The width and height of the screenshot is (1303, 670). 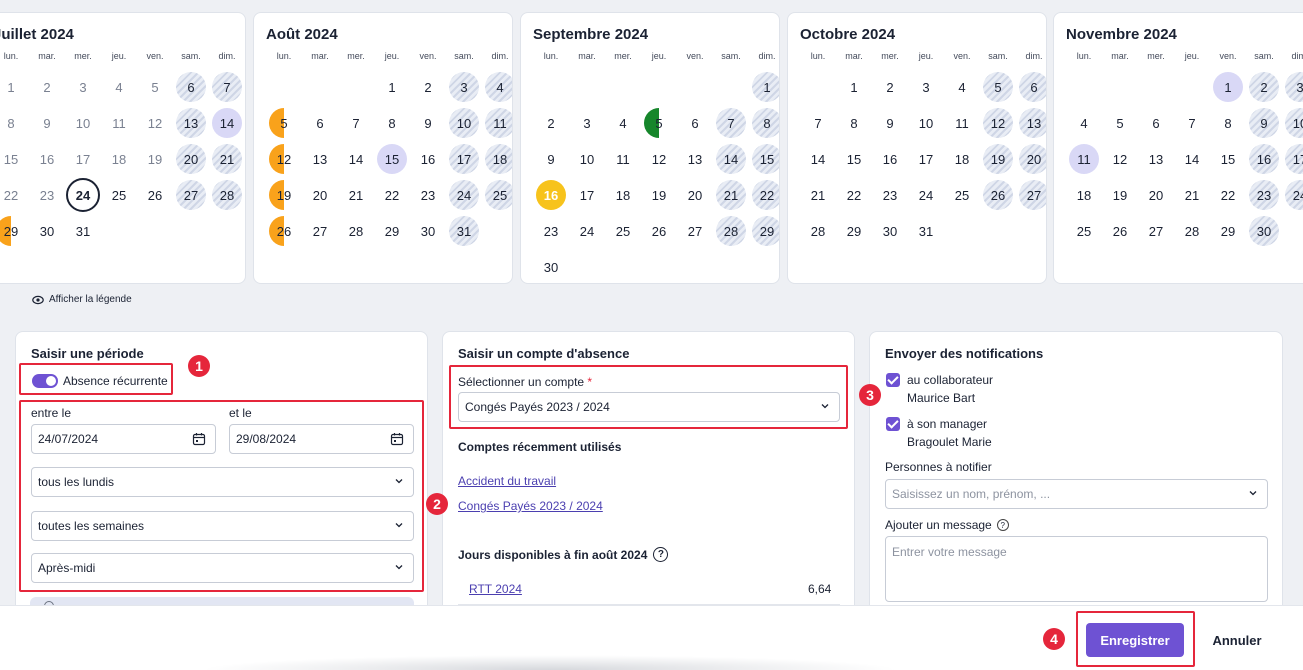 What do you see at coordinates (82, 299) in the screenshot?
I see `show-legend-link: Afficher la légende` at bounding box center [82, 299].